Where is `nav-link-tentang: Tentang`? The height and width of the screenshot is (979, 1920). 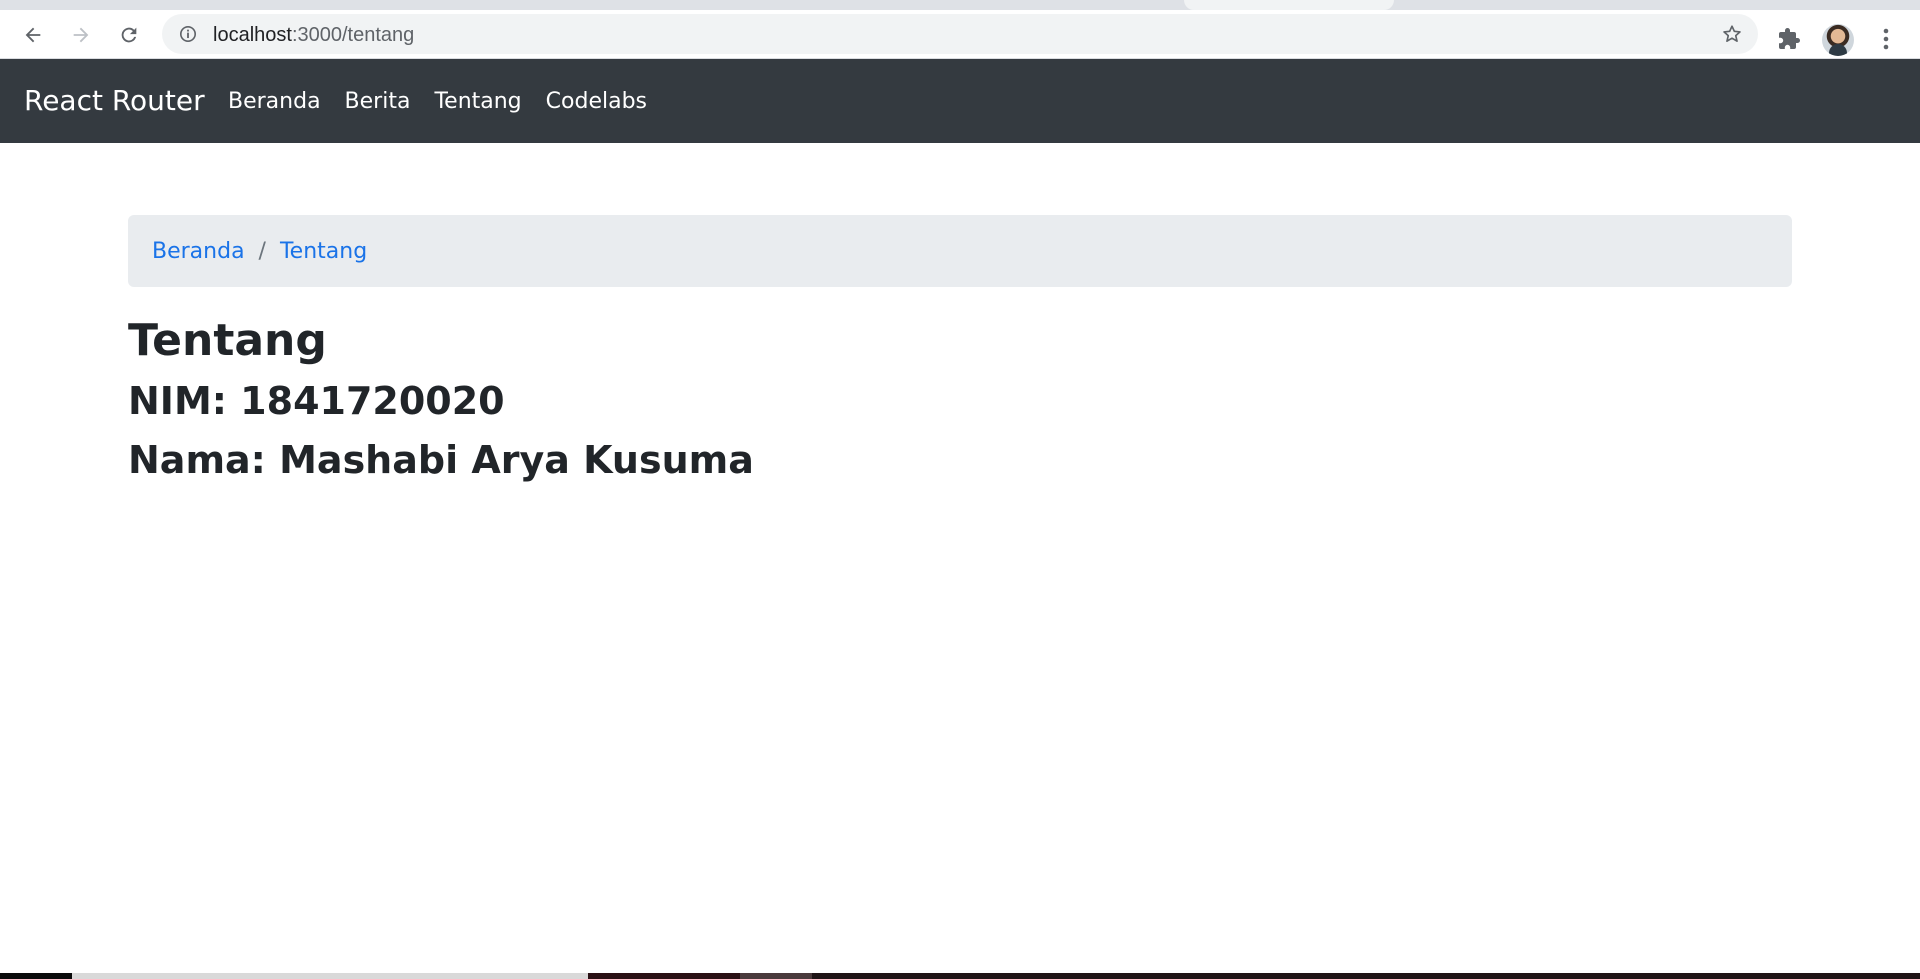 nav-link-tentang: Tentang is located at coordinates (477, 101).